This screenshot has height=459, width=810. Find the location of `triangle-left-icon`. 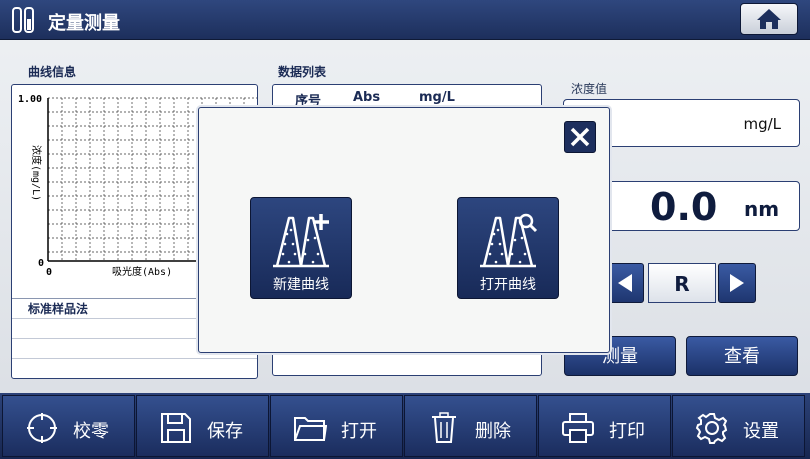

triangle-left-icon is located at coordinates (625, 283).